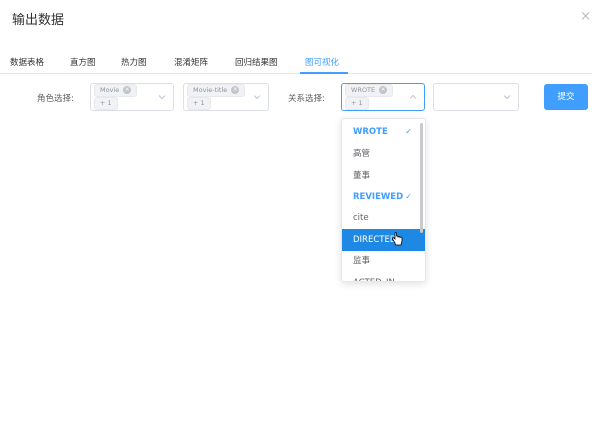 This screenshot has height=436, width=604. Describe the element at coordinates (55, 99) in the screenshot. I see `role-select-label: 角色选择:` at that location.